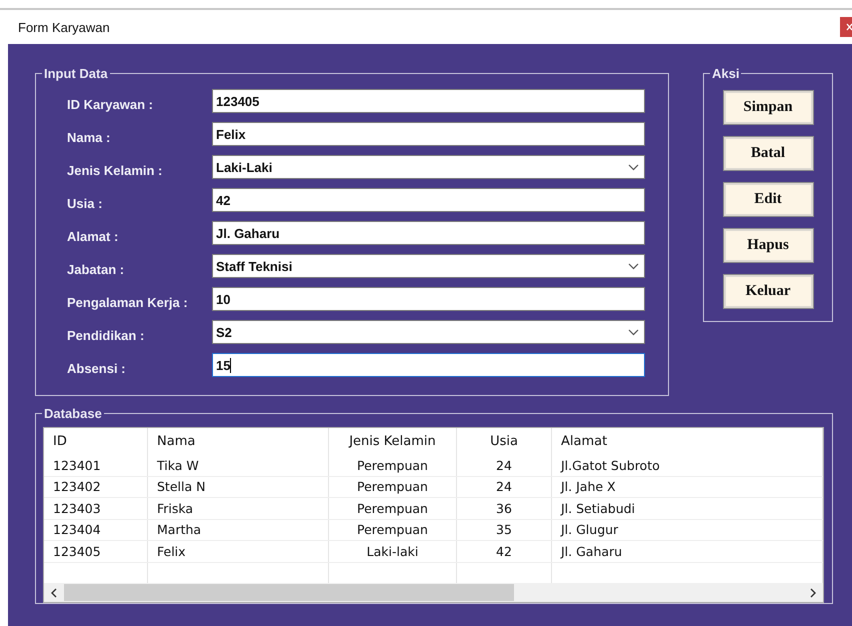  Describe the element at coordinates (687, 441) in the screenshot. I see `column-header: Alamat` at that location.